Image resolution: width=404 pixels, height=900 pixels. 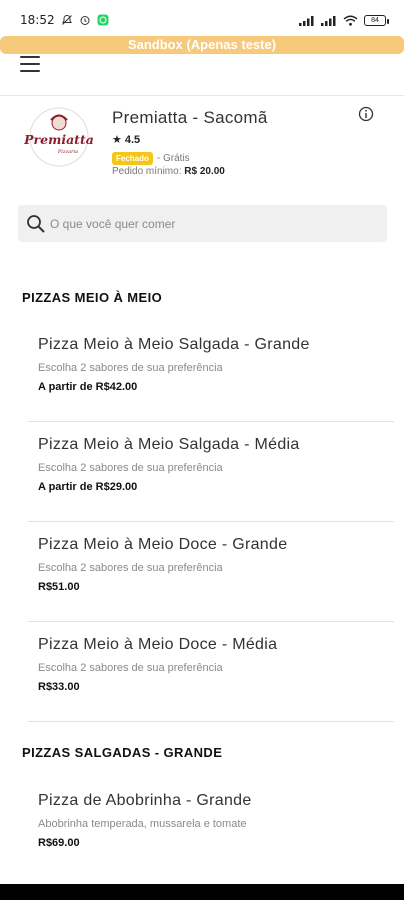 What do you see at coordinates (88, 387) in the screenshot?
I see `item-price: A partir de R$42.00` at bounding box center [88, 387].